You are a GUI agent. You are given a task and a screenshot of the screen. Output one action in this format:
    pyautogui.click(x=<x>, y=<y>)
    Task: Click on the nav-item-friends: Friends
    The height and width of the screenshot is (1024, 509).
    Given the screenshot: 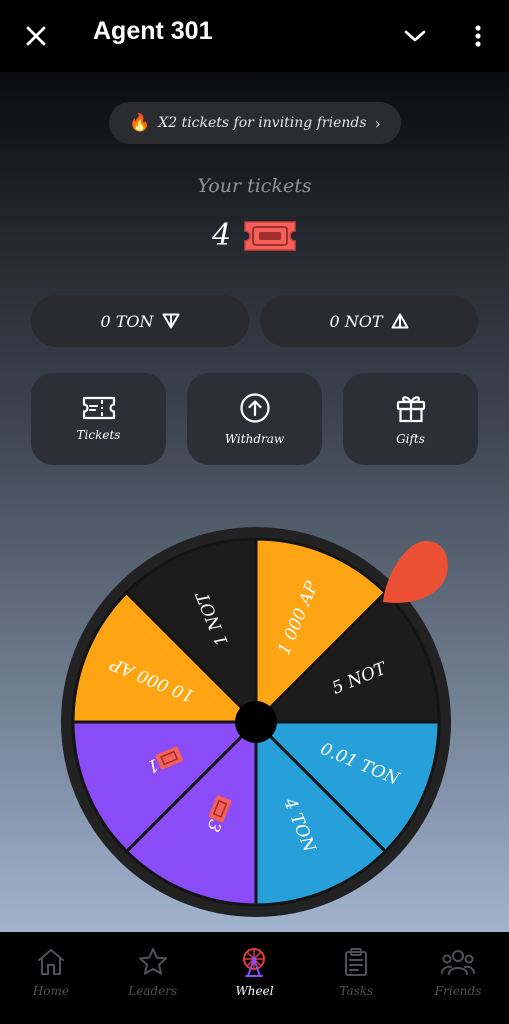 What is the action you would take?
    pyautogui.click(x=458, y=978)
    